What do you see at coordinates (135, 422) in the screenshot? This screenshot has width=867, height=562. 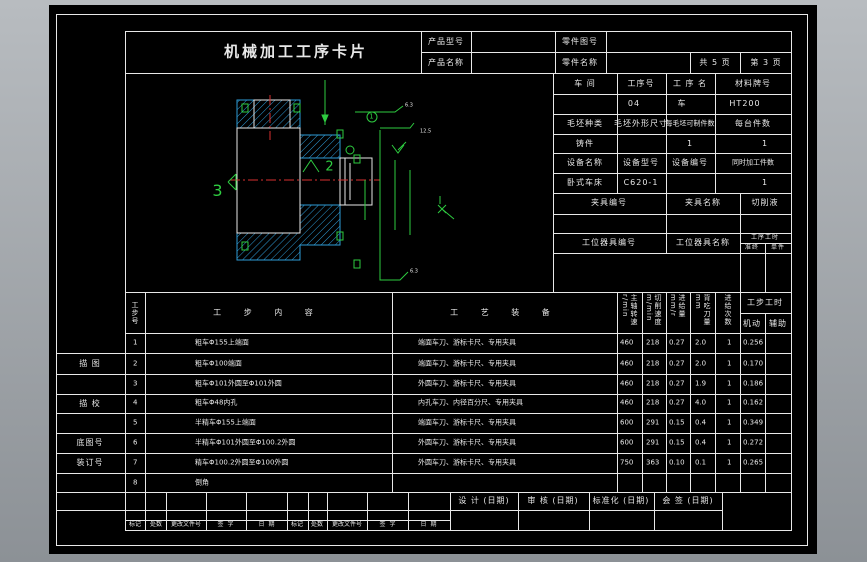 I see `step-no: 5` at bounding box center [135, 422].